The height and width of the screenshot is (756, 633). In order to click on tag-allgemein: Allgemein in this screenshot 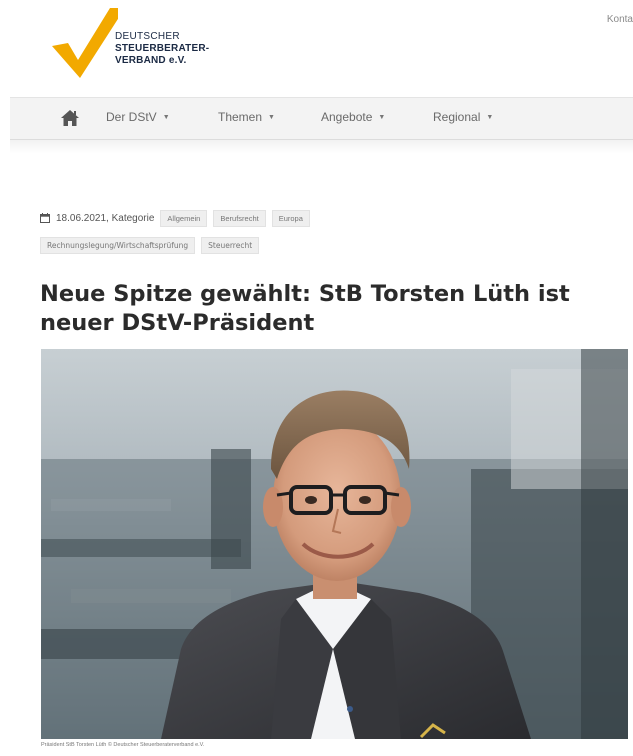, I will do `click(184, 218)`.